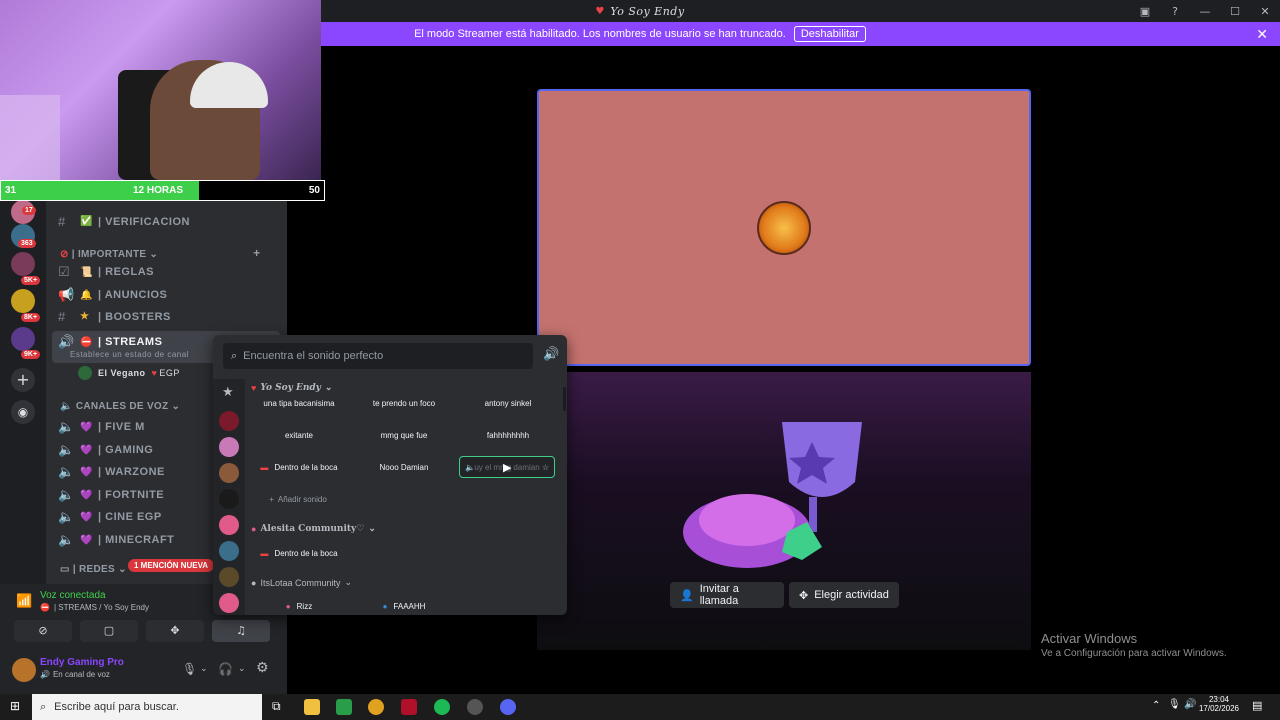 The image size is (1280, 720). What do you see at coordinates (404, 403) in the screenshot?
I see `sound-button: te prendo un foco` at bounding box center [404, 403].